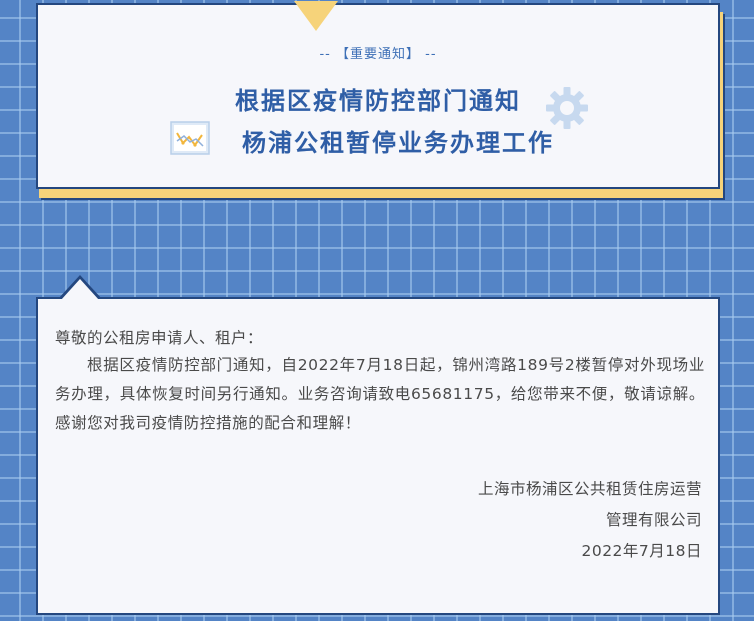  Describe the element at coordinates (159, 338) in the screenshot. I see `greeting: 尊敬的公租房申请人、租户：` at that location.